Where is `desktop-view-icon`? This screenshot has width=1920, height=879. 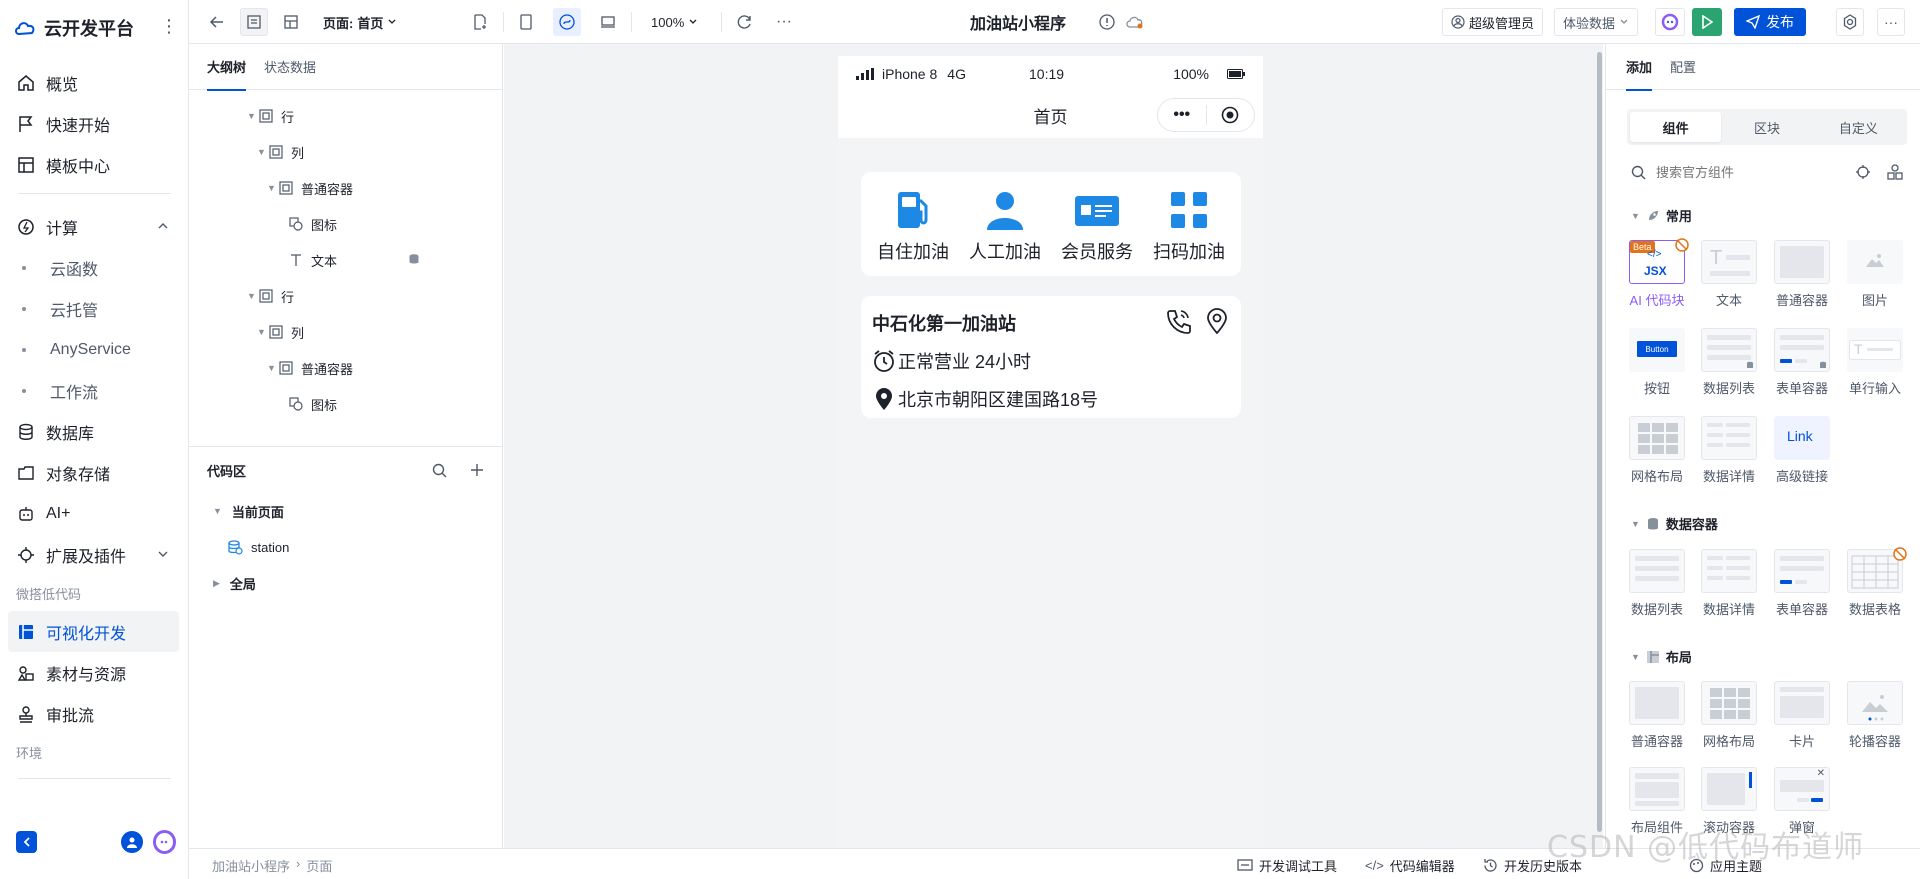
desktop-view-icon is located at coordinates (608, 22).